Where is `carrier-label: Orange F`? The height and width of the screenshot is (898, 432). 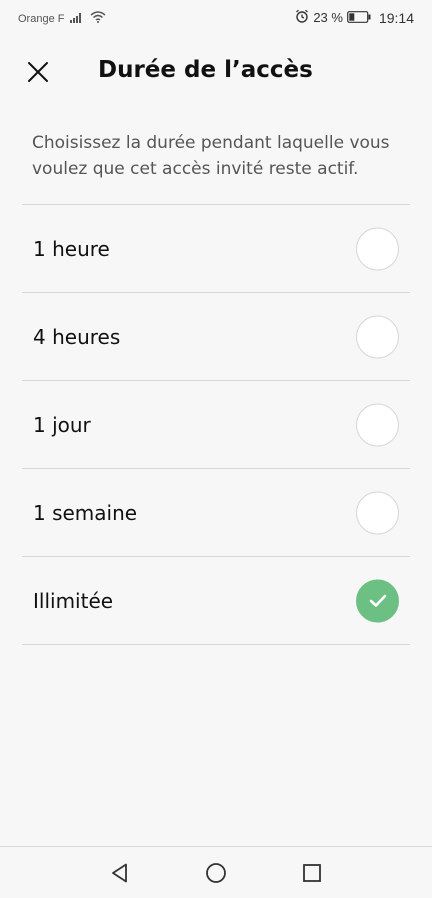
carrier-label: Orange F is located at coordinates (41, 18).